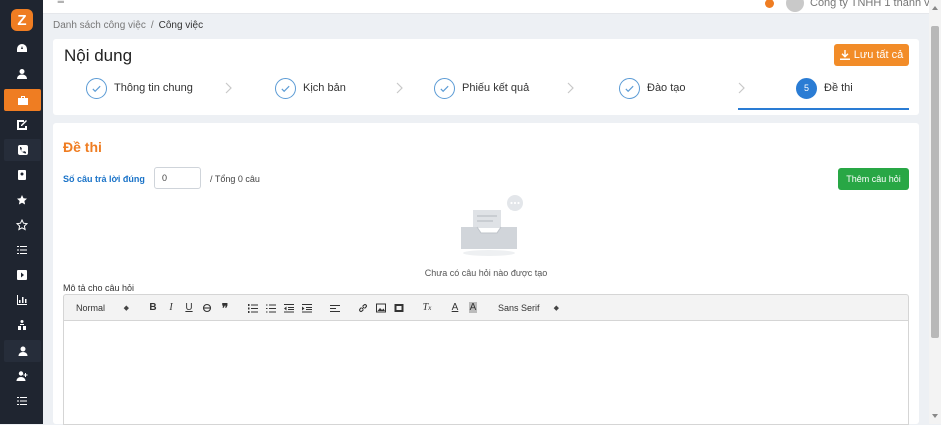 Image resolution: width=941 pixels, height=425 pixels. I want to click on font-select: Sans Serif ◆, so click(528, 308).